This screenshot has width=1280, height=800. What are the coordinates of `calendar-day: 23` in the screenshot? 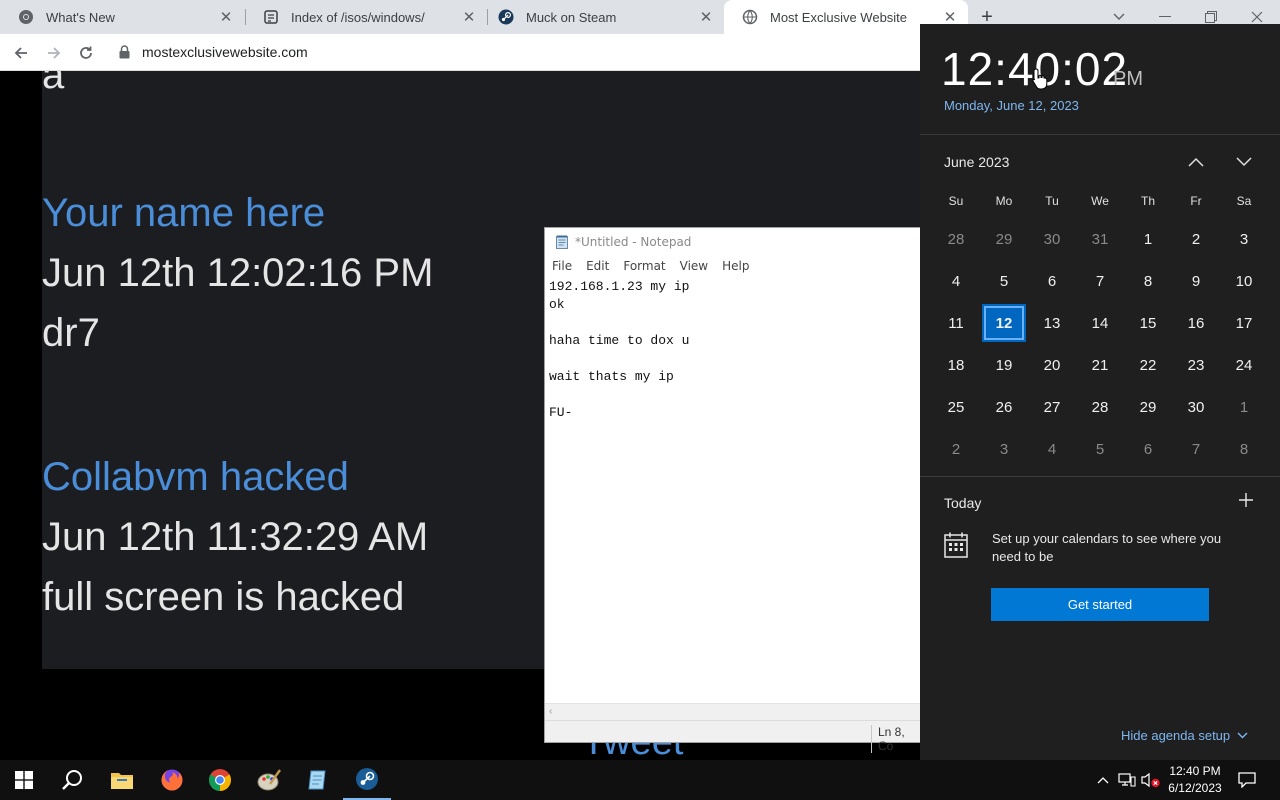 It's located at (1196, 365).